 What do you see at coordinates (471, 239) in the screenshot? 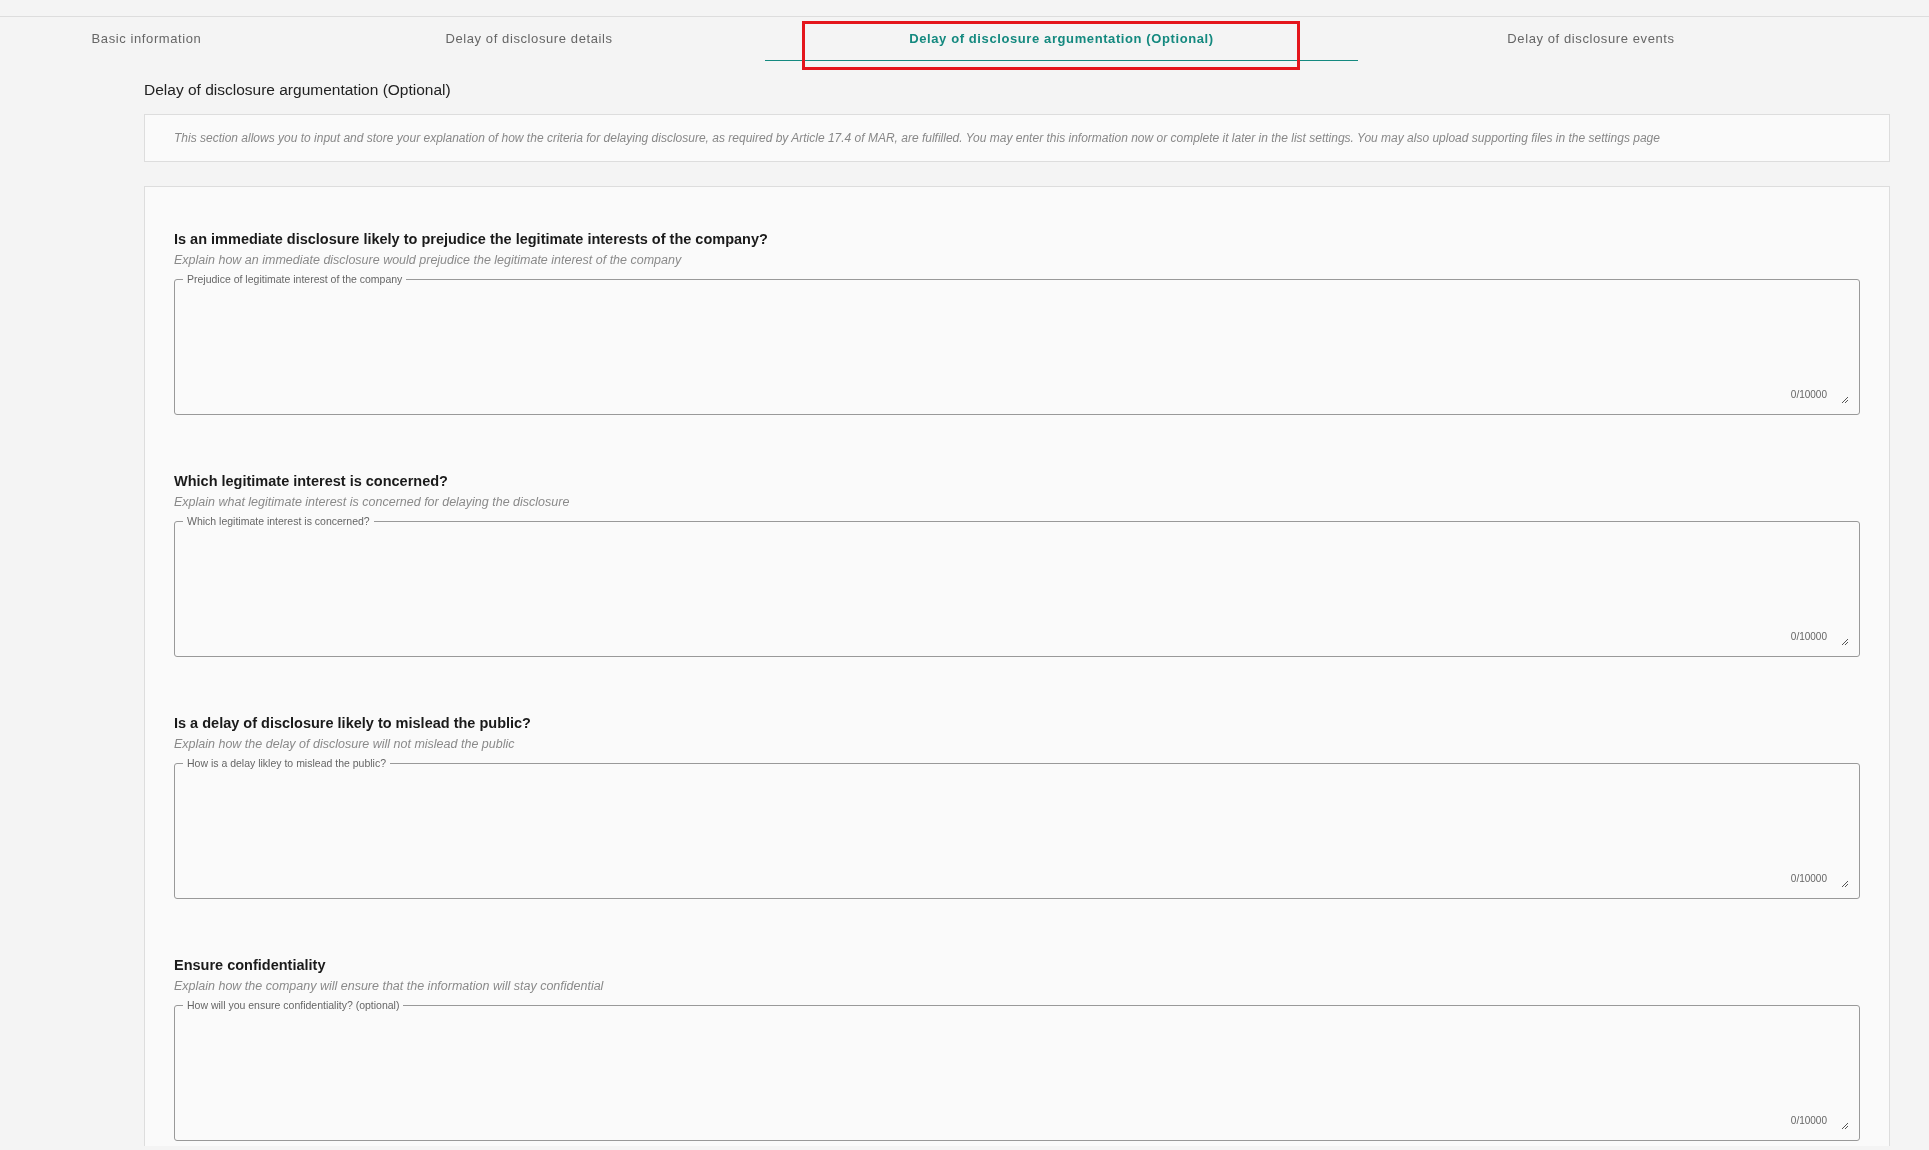
I see `question-title: Is an immediate disclosure likely to prejudice the legitimate interests of the company?` at bounding box center [471, 239].